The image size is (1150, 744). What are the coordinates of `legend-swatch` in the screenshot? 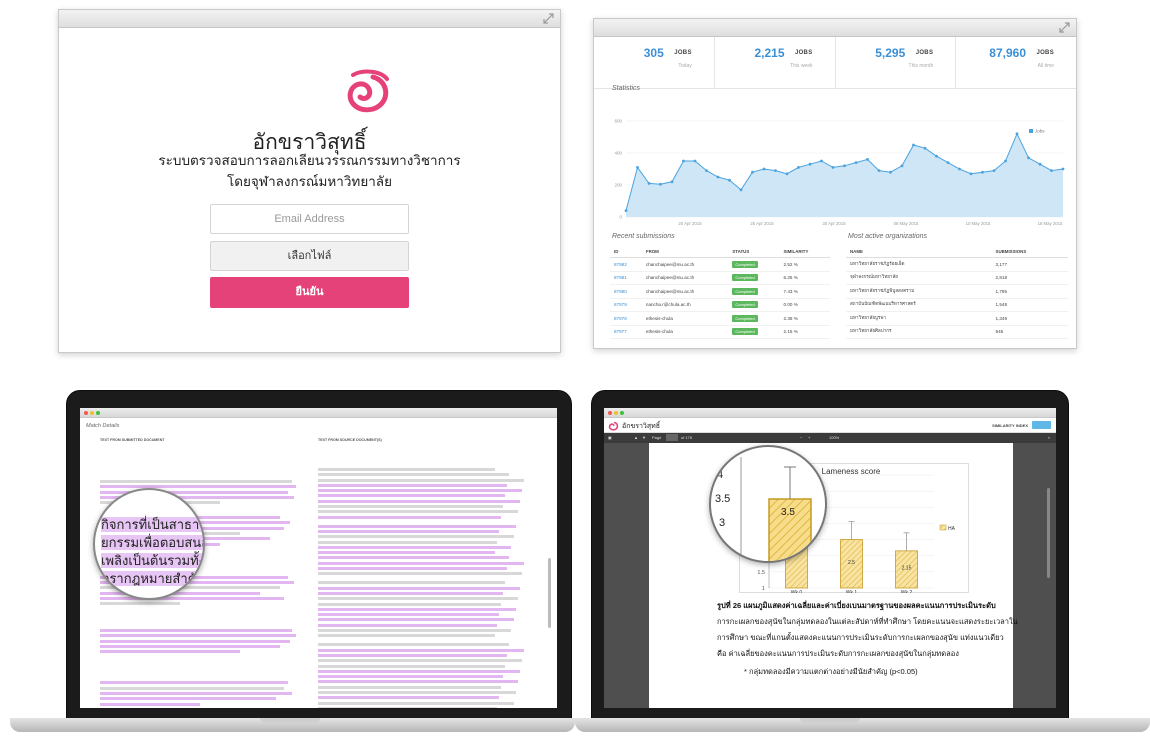 It's located at (943, 527).